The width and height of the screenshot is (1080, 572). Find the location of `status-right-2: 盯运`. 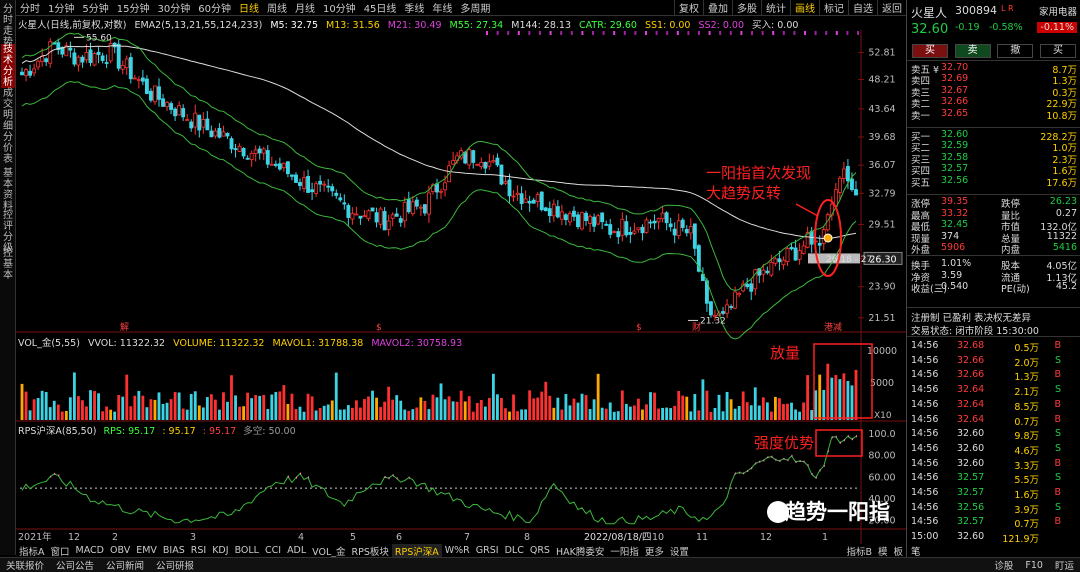

status-right-2: 盯运 is located at coordinates (1064, 565).